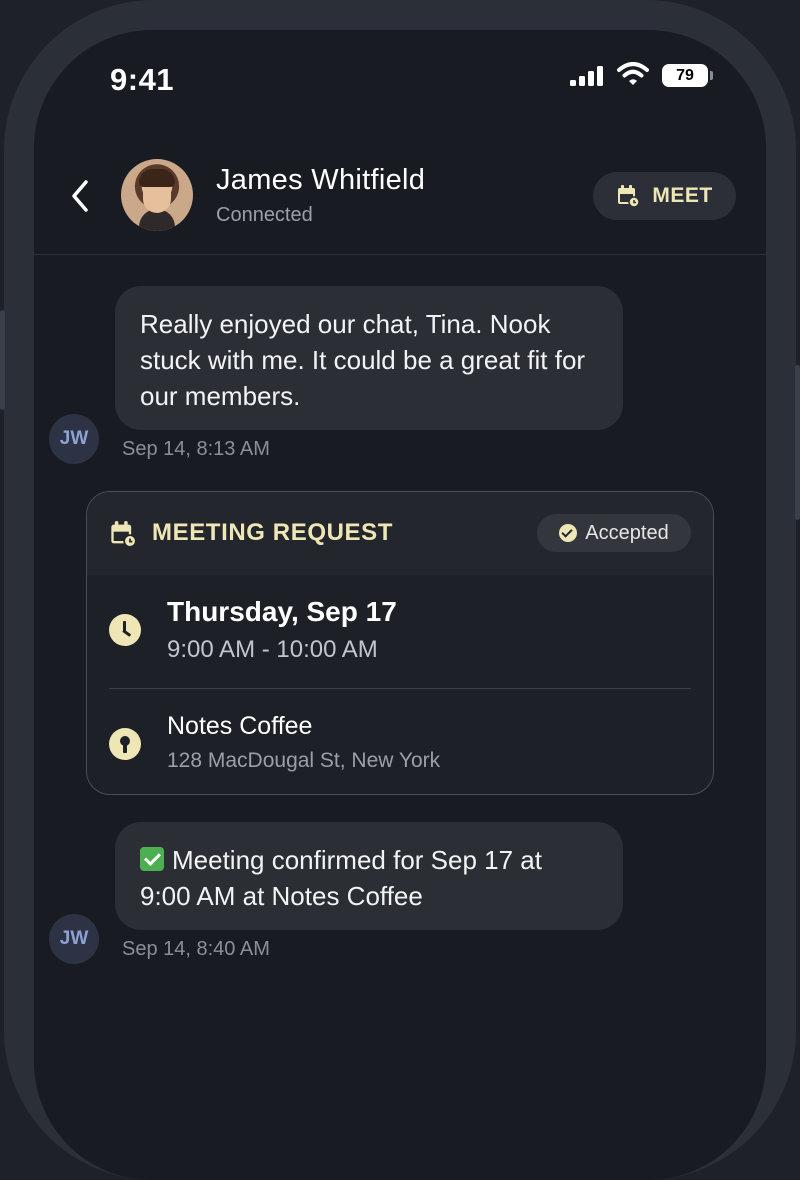 The height and width of the screenshot is (1180, 800). I want to click on status-time: 9:41, so click(142, 79).